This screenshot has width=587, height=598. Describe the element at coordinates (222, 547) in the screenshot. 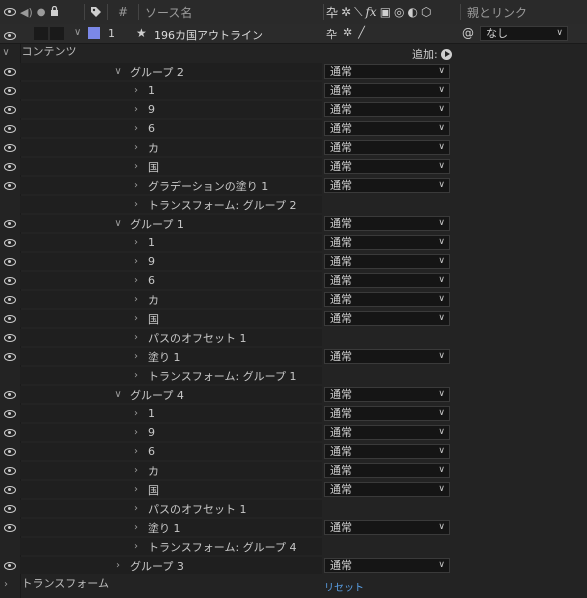

I see `row-label: トランスフォーム: グループ 4` at that location.